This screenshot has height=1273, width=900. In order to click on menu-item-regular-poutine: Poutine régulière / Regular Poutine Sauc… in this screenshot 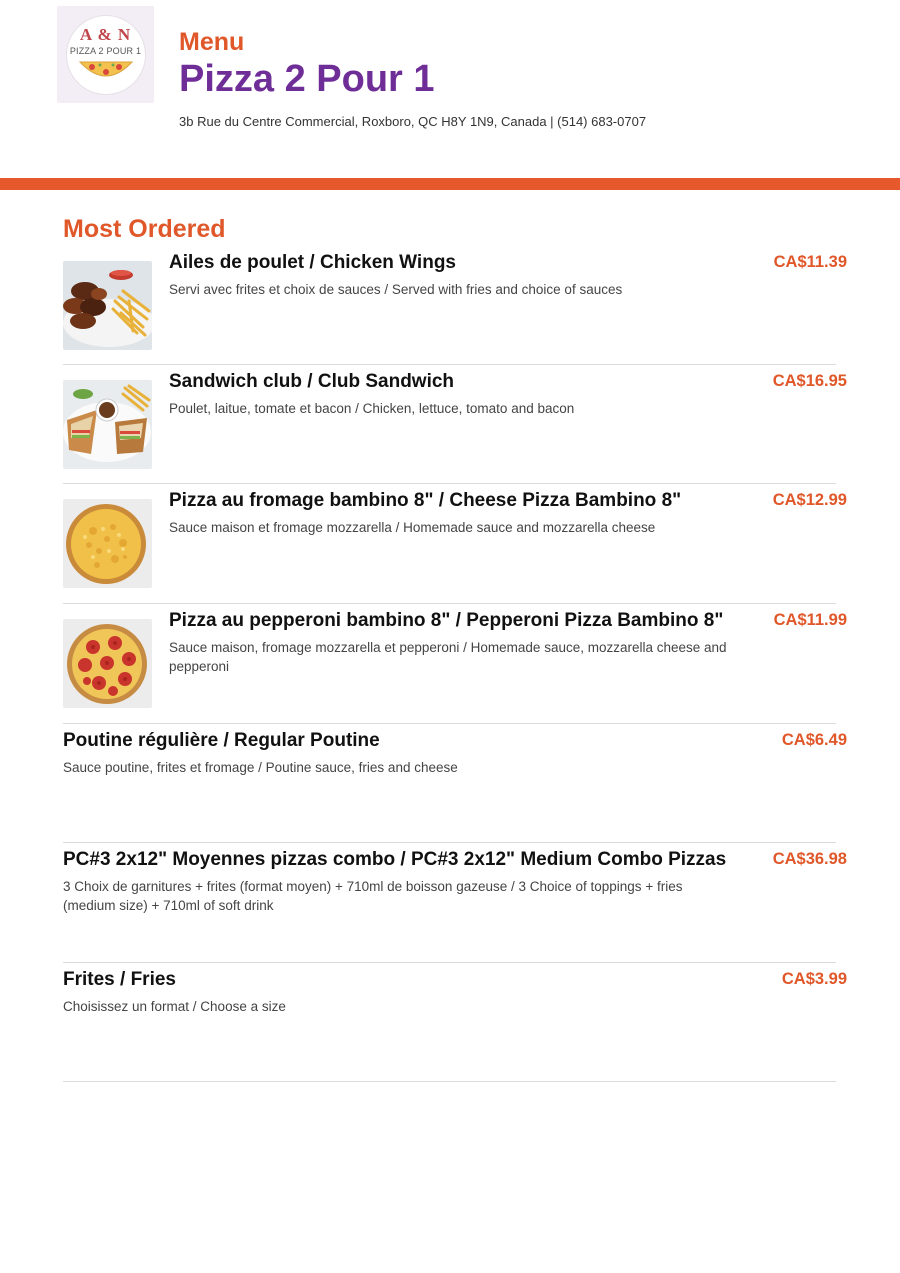, I will do `click(455, 783)`.